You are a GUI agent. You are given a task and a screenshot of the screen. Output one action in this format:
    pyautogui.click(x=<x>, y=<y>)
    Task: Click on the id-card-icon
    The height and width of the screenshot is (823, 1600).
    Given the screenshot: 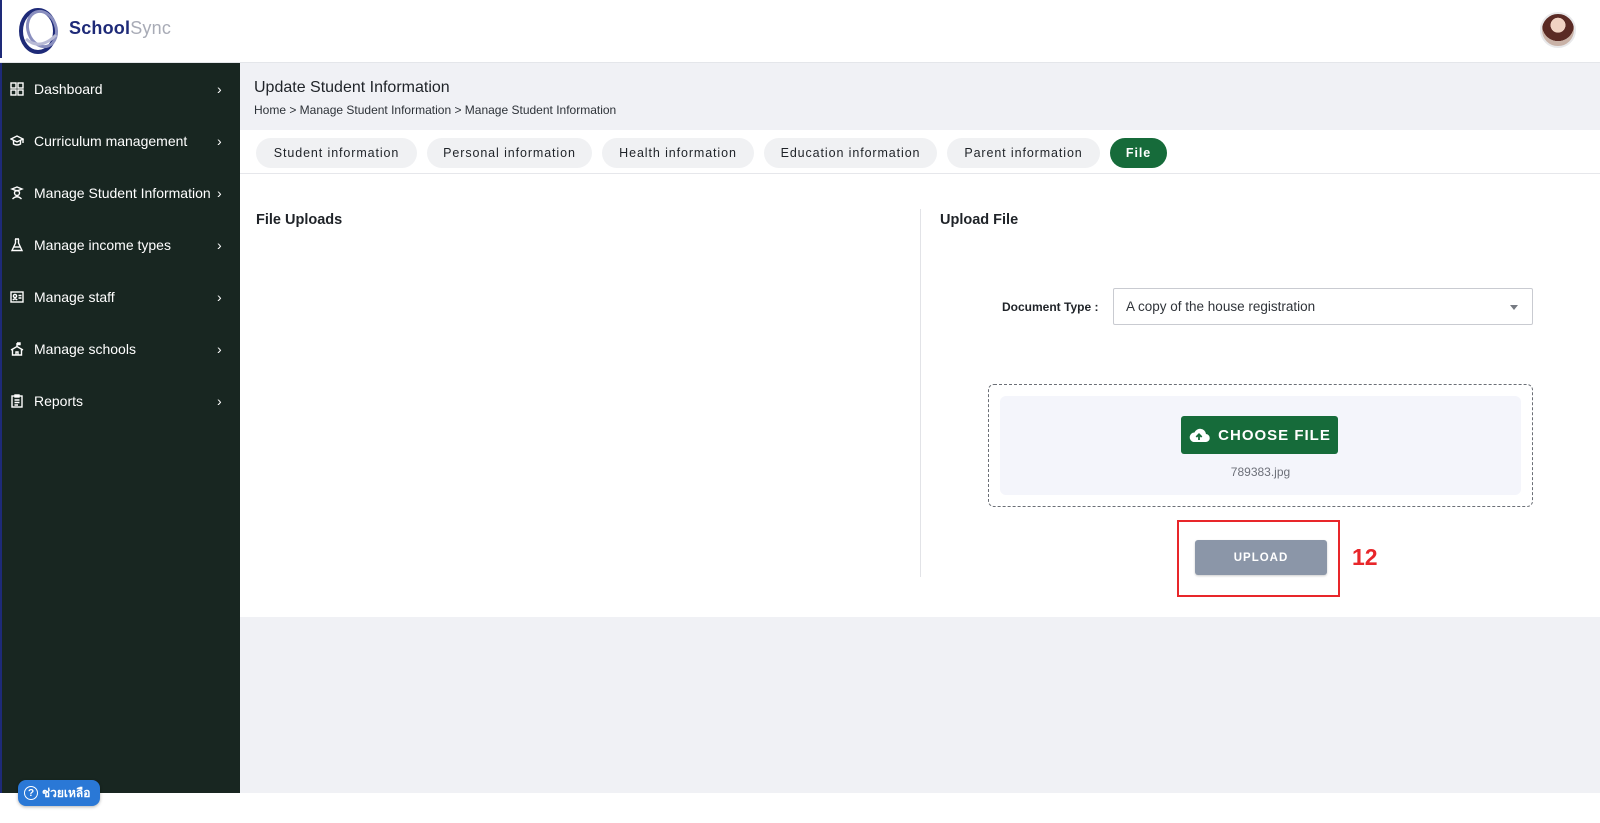 What is the action you would take?
    pyautogui.click(x=17, y=297)
    